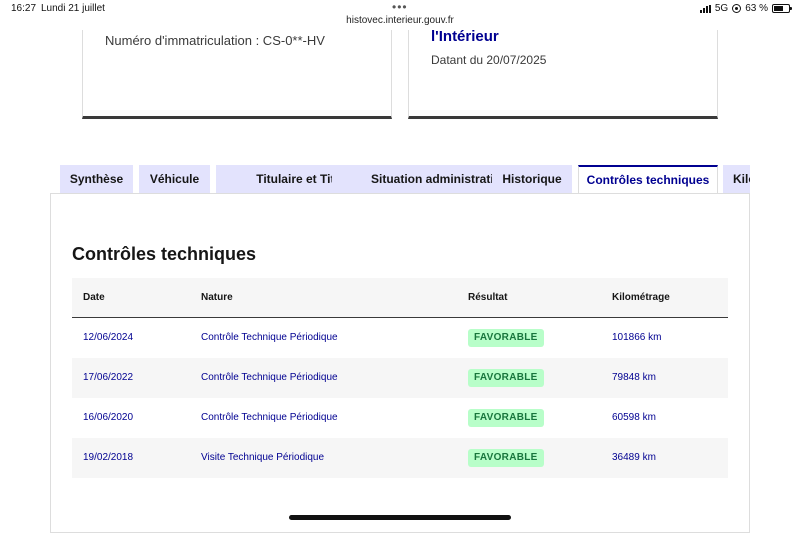 The height and width of the screenshot is (533, 800). I want to click on status-indicators: 5G 63 %, so click(745, 8).